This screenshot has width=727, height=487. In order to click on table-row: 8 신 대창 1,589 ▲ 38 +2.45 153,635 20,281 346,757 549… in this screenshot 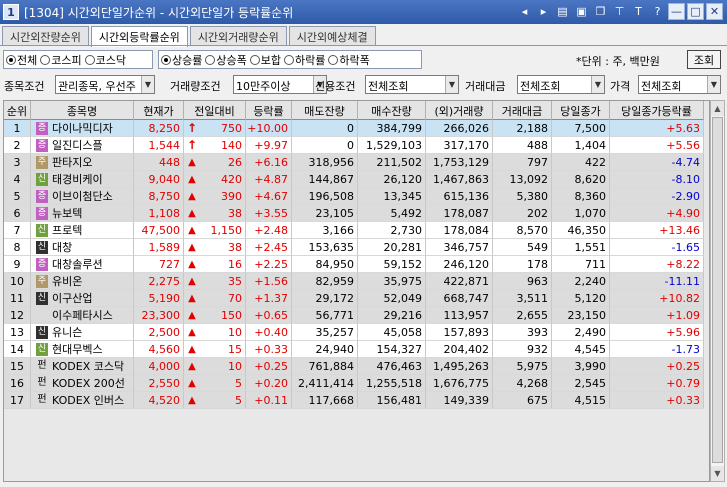, I will do `click(354, 247)`.